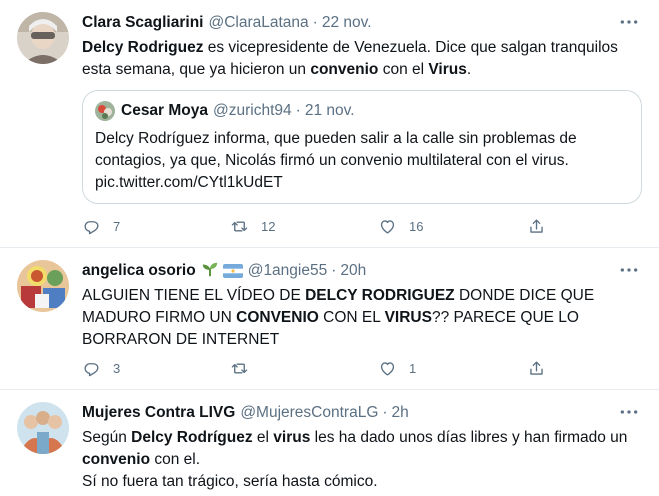 This screenshot has height=496, width=659. I want to click on tweet-actions: 3 1, so click(322, 368).